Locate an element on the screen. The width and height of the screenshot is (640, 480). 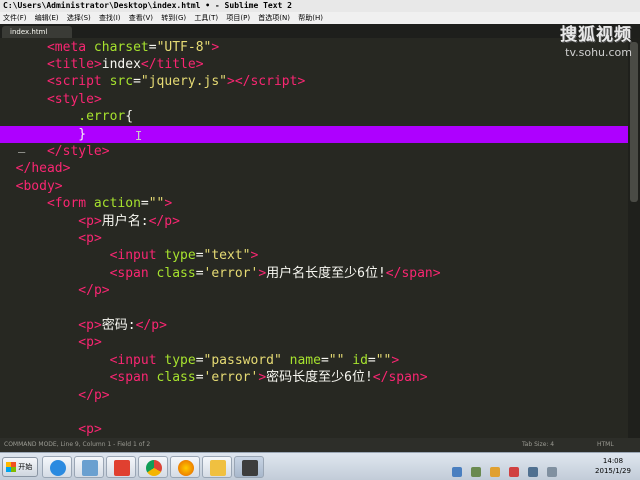
taskbar-app-chrome-icon is located at coordinates (153, 467).